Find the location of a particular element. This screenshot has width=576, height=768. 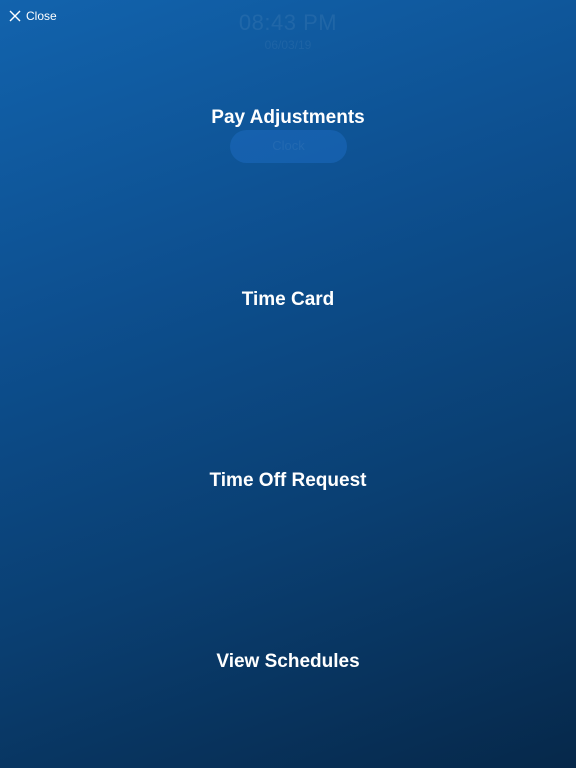

close-button: Close is located at coordinates (32, 16).